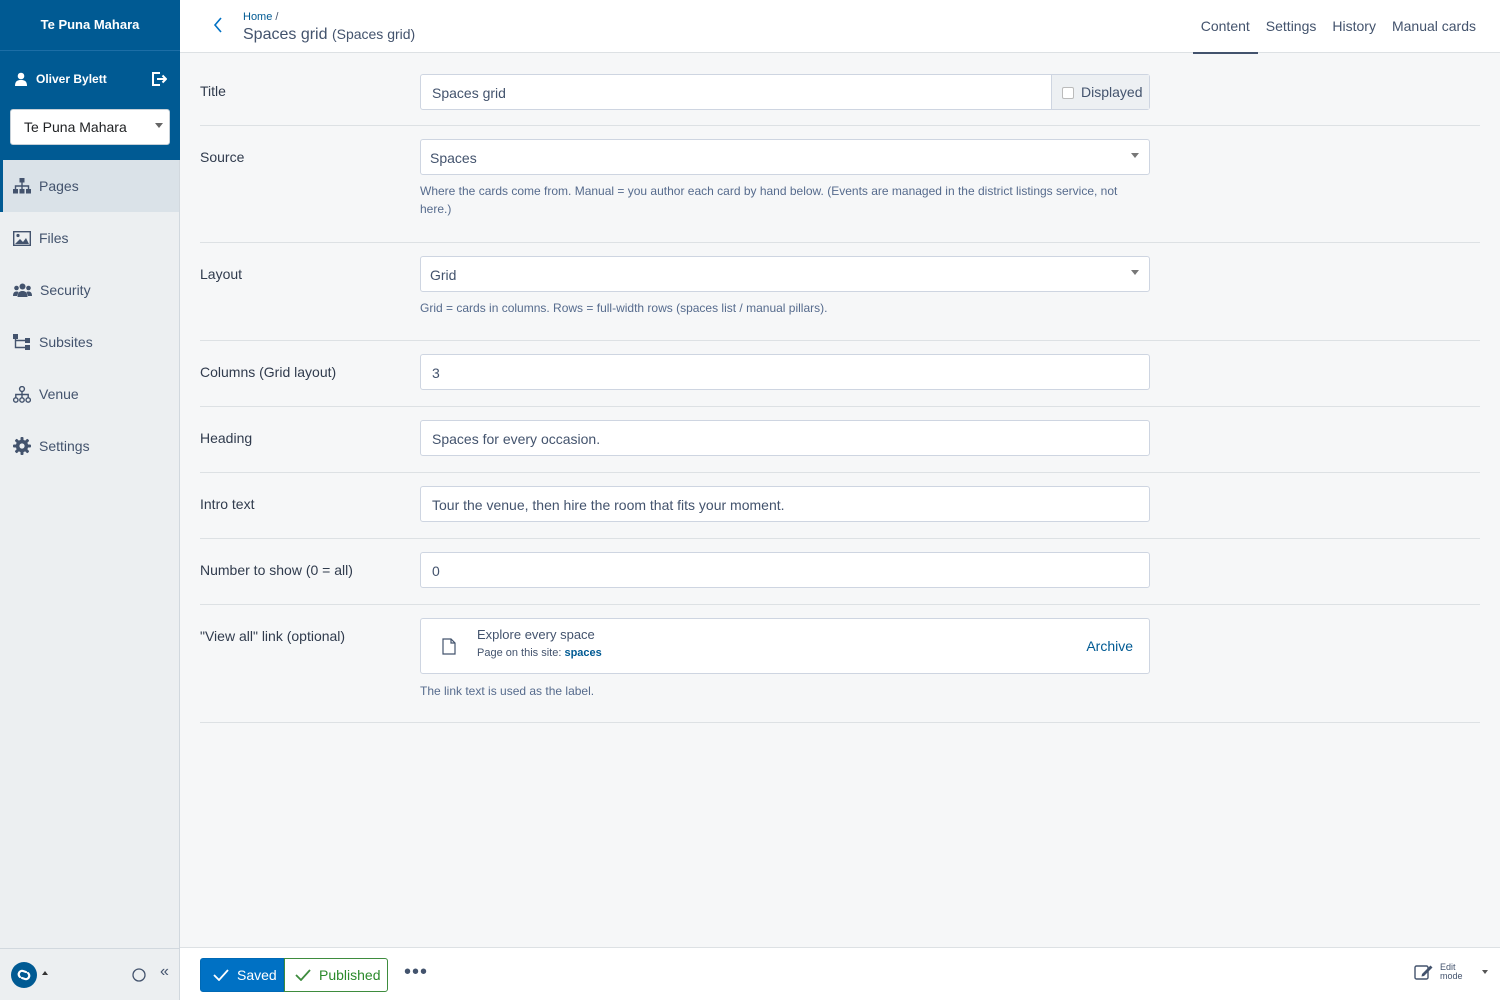 This screenshot has height=1000, width=1500. Describe the element at coordinates (436, 373) in the screenshot. I see `columns-input-value: 3` at that location.